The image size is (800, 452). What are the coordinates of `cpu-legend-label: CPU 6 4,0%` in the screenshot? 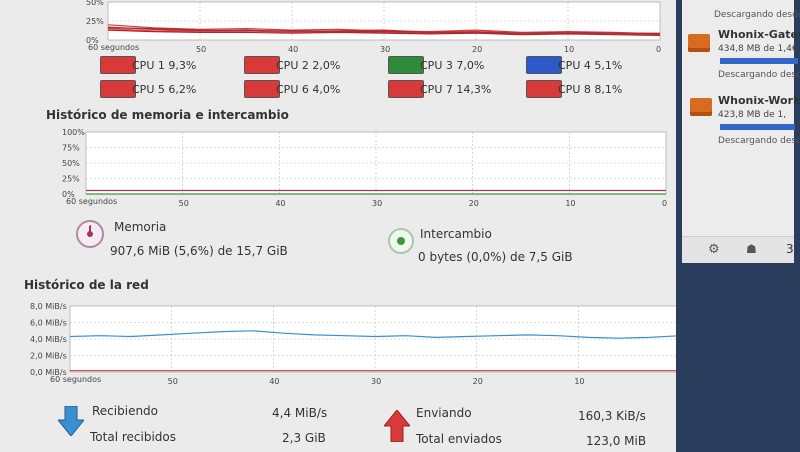 It's located at (308, 89).